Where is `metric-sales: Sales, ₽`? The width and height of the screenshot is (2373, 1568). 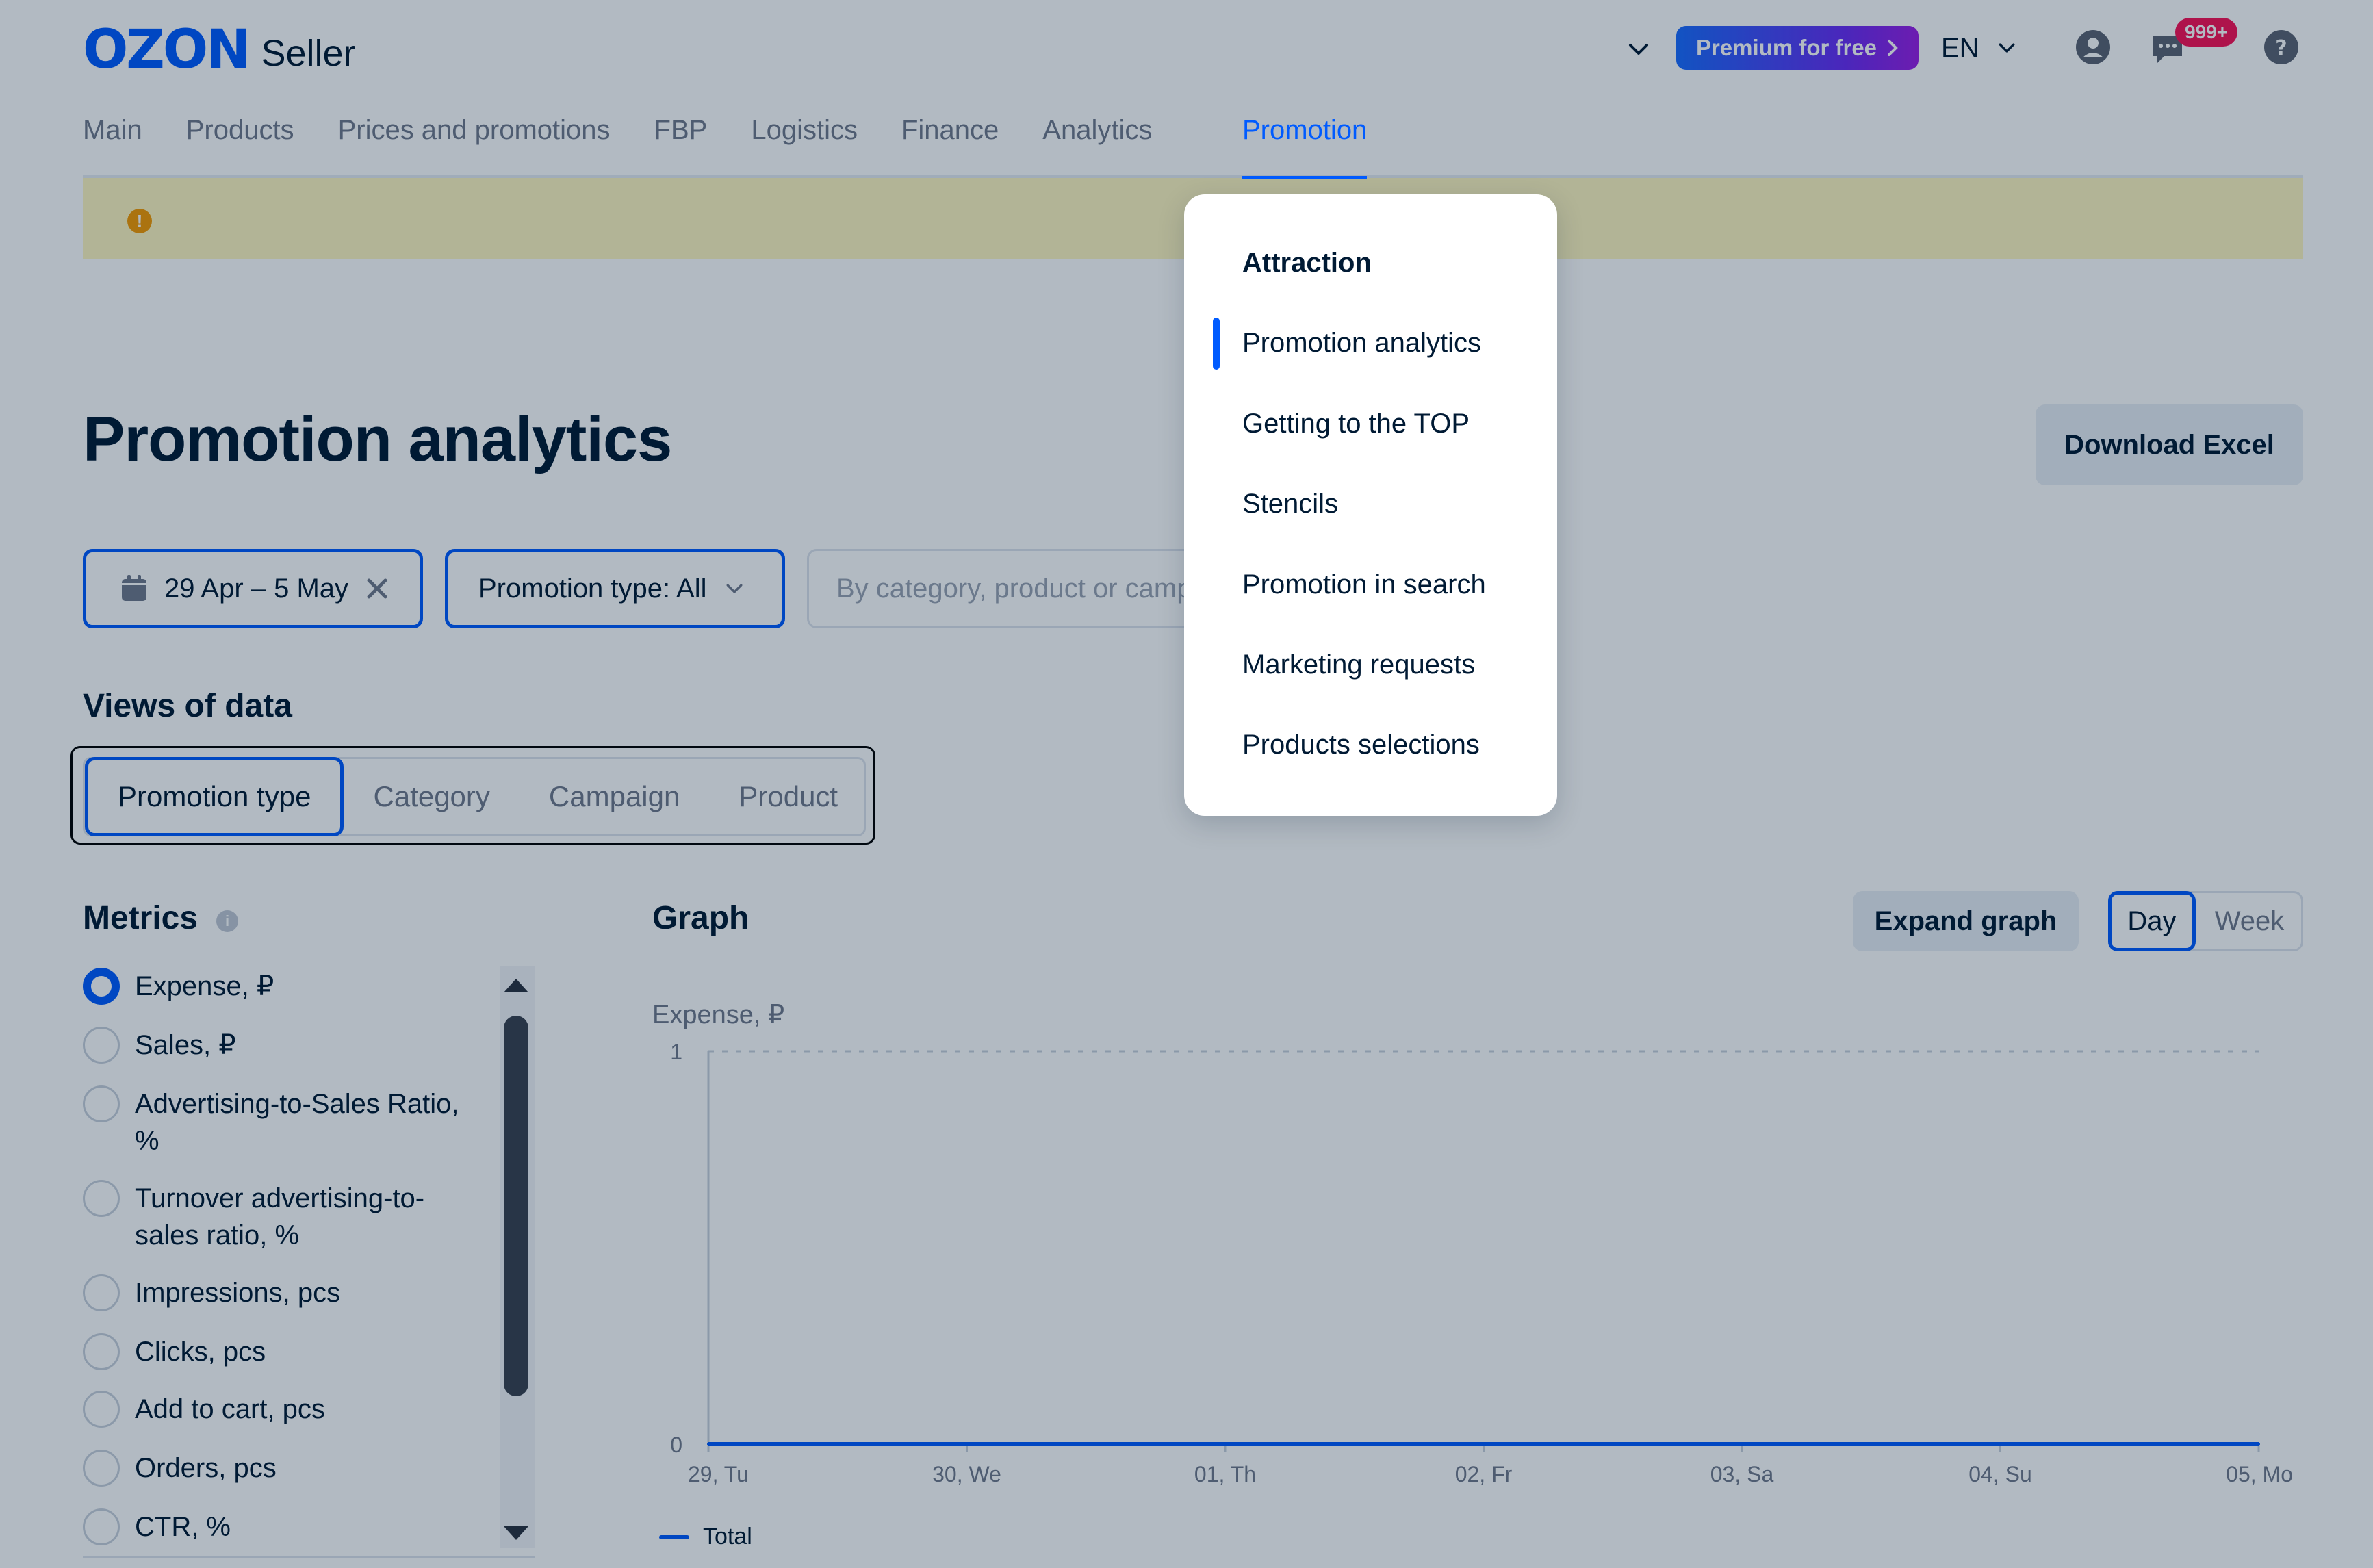 metric-sales: Sales, ₽ is located at coordinates (295, 1045).